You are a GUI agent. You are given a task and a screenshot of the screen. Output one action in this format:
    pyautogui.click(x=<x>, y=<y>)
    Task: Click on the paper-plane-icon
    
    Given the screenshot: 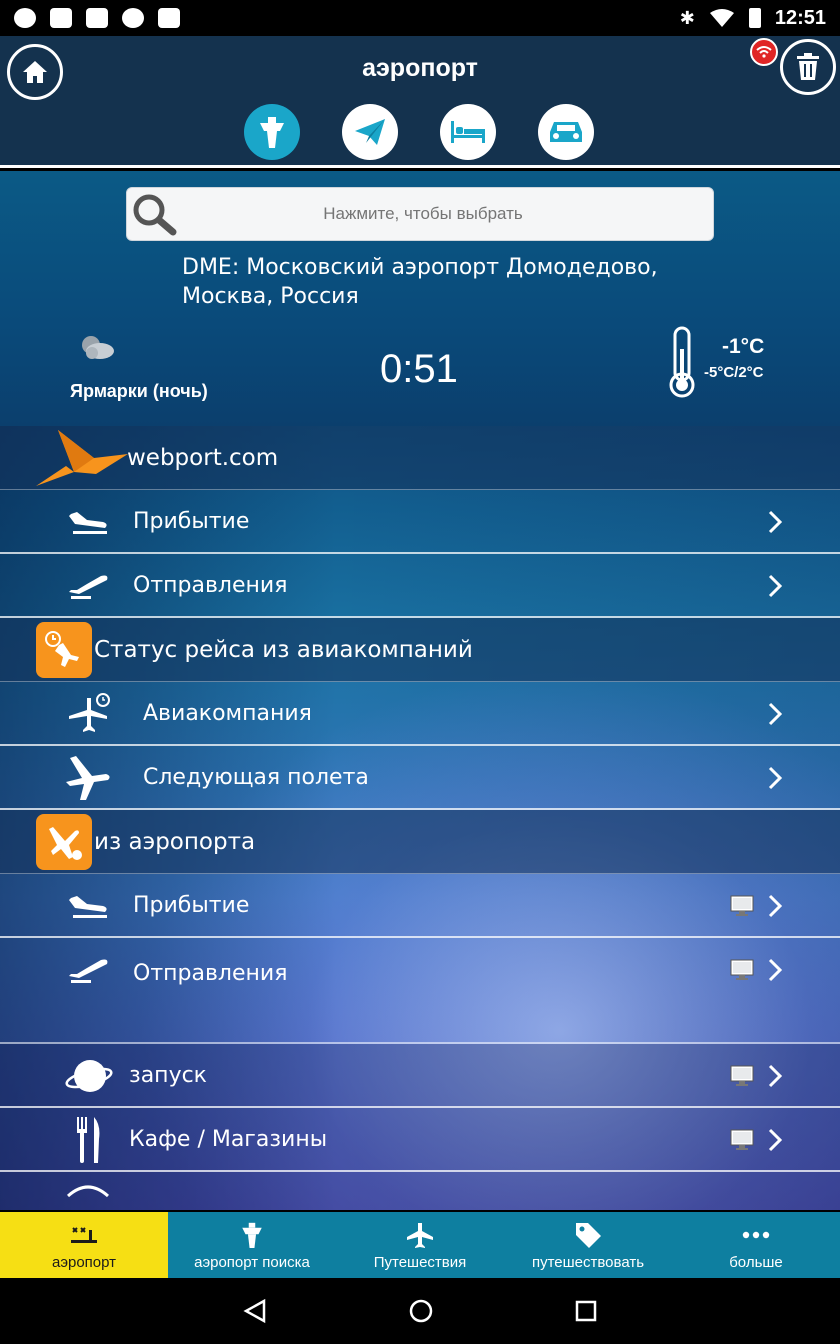 What is the action you would take?
    pyautogui.click(x=370, y=132)
    